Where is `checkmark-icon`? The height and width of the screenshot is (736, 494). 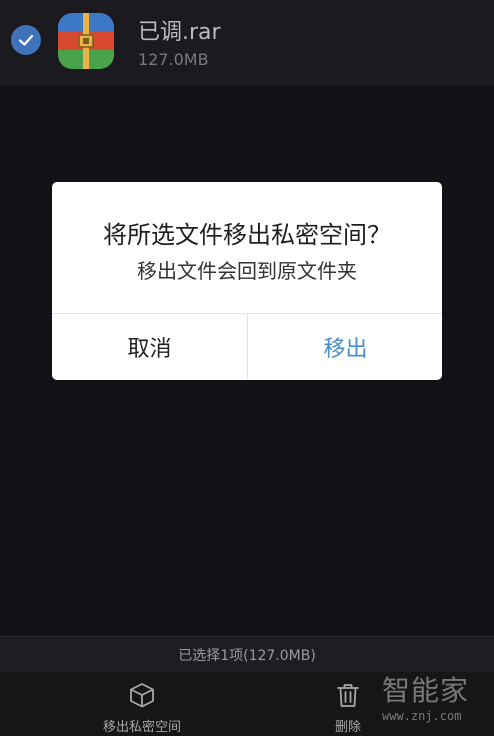 checkmark-icon is located at coordinates (26, 40).